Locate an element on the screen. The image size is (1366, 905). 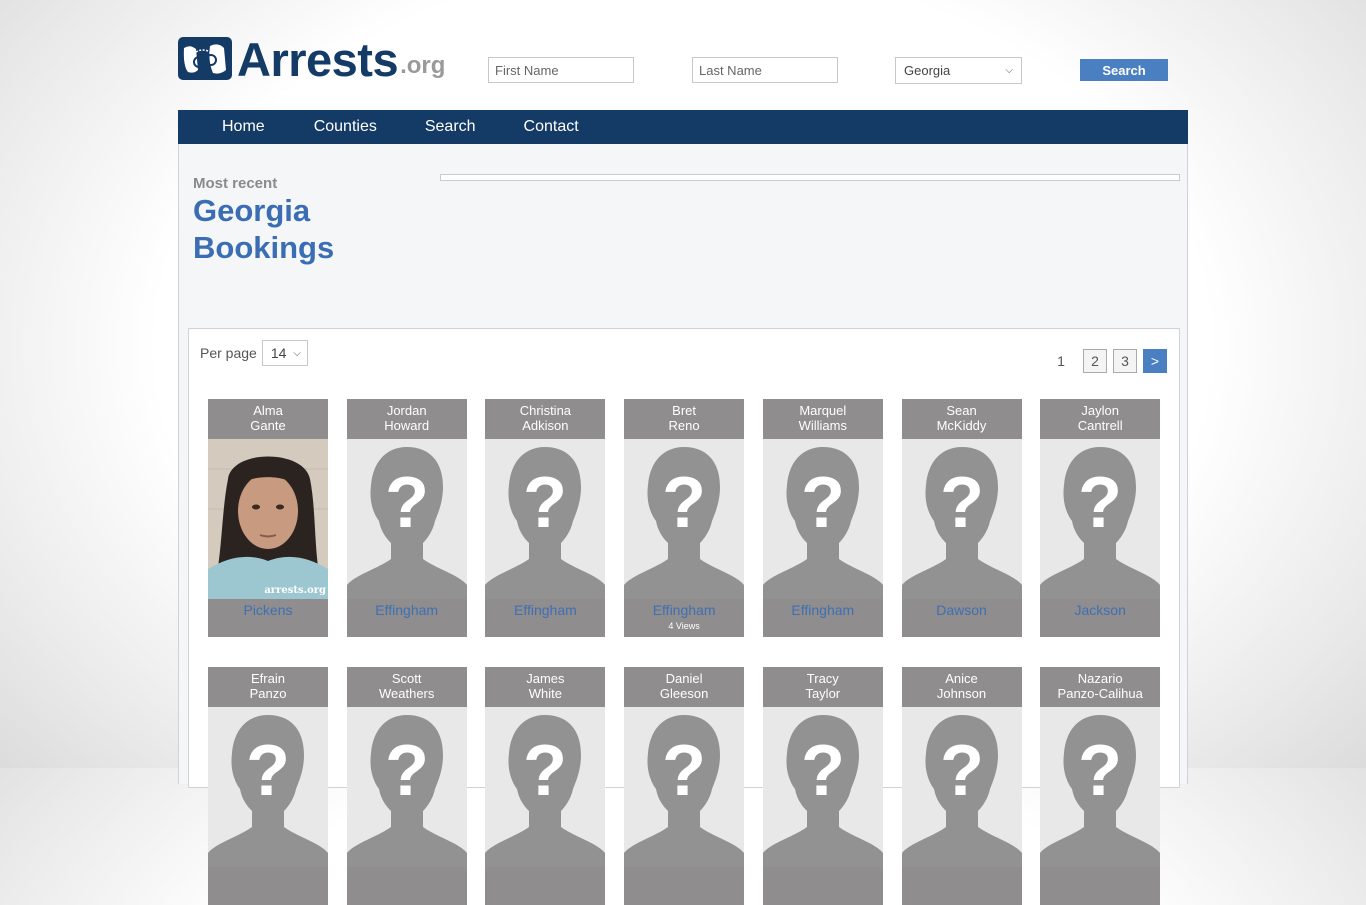
booking-first-name: Bret is located at coordinates (684, 410).